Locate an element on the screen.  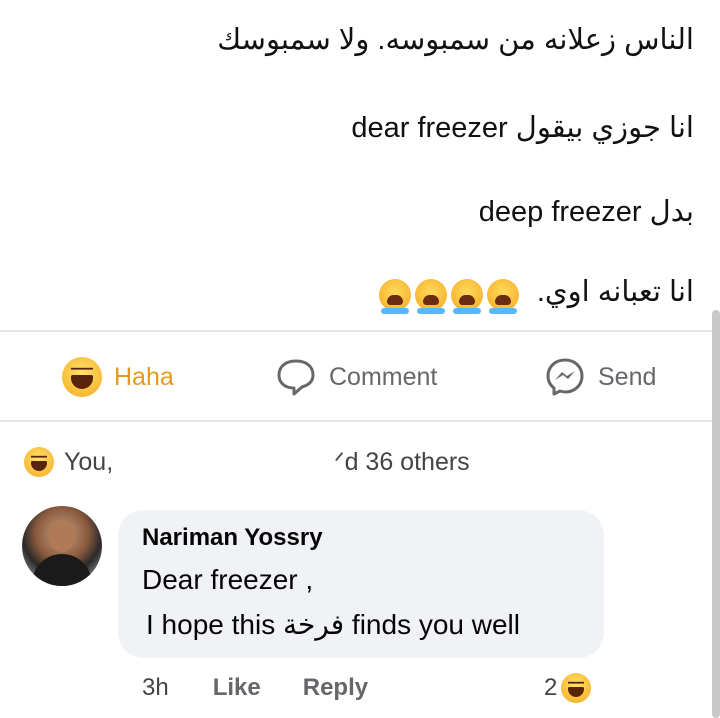
send-button: Send is located at coordinates (600, 377).